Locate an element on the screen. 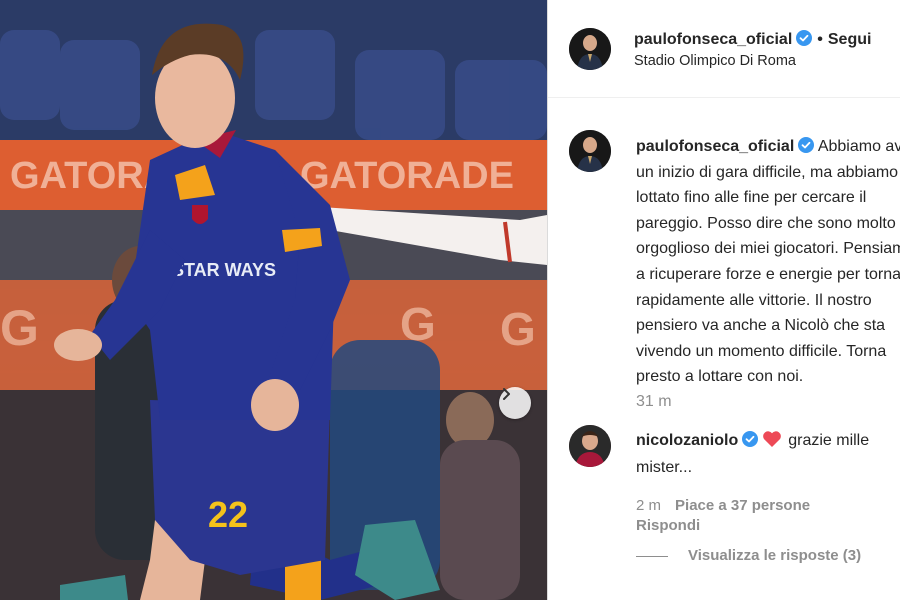 The image size is (900, 600). caption-text-line: a ricuperare forze e energie per tornare is located at coordinates (768, 274).